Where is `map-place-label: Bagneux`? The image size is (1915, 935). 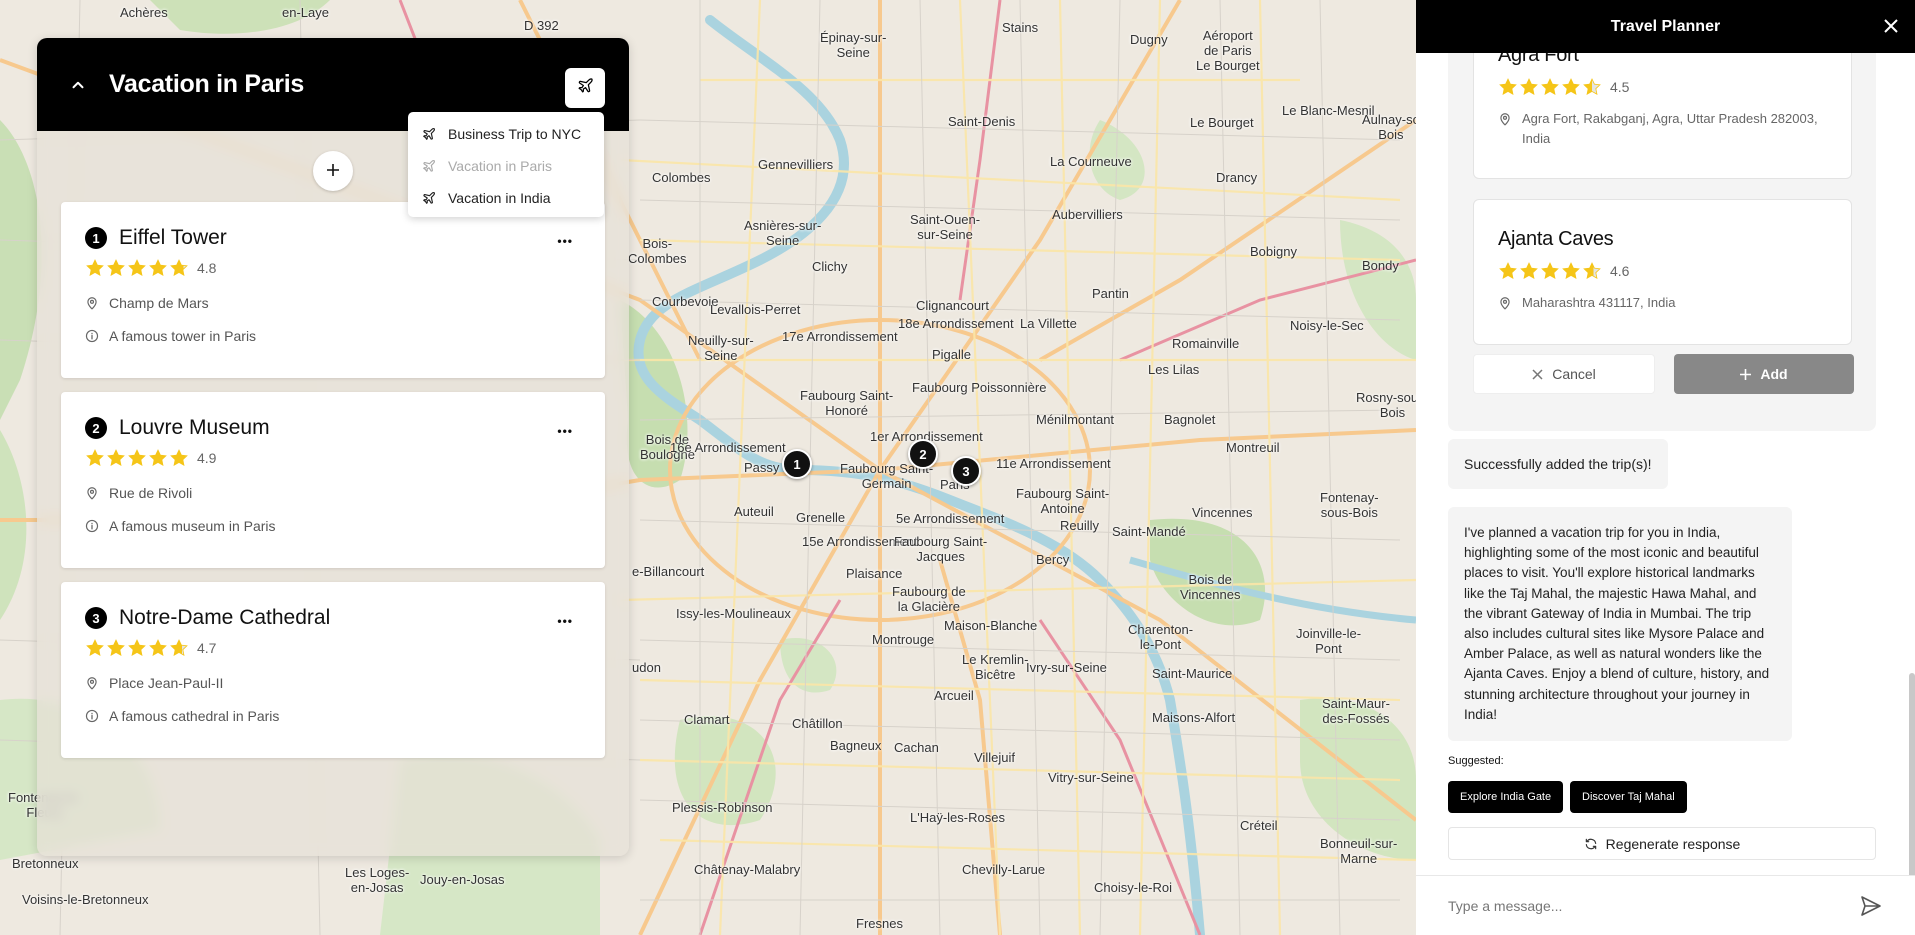
map-place-label: Bagneux is located at coordinates (856, 745).